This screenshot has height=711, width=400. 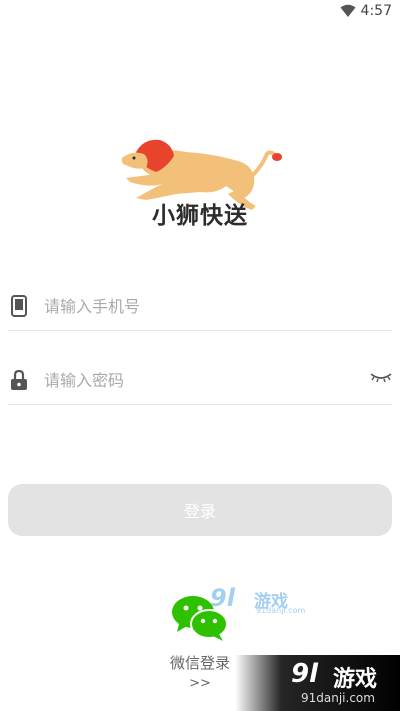 What do you see at coordinates (194, 380) in the screenshot?
I see `password-input` at bounding box center [194, 380].